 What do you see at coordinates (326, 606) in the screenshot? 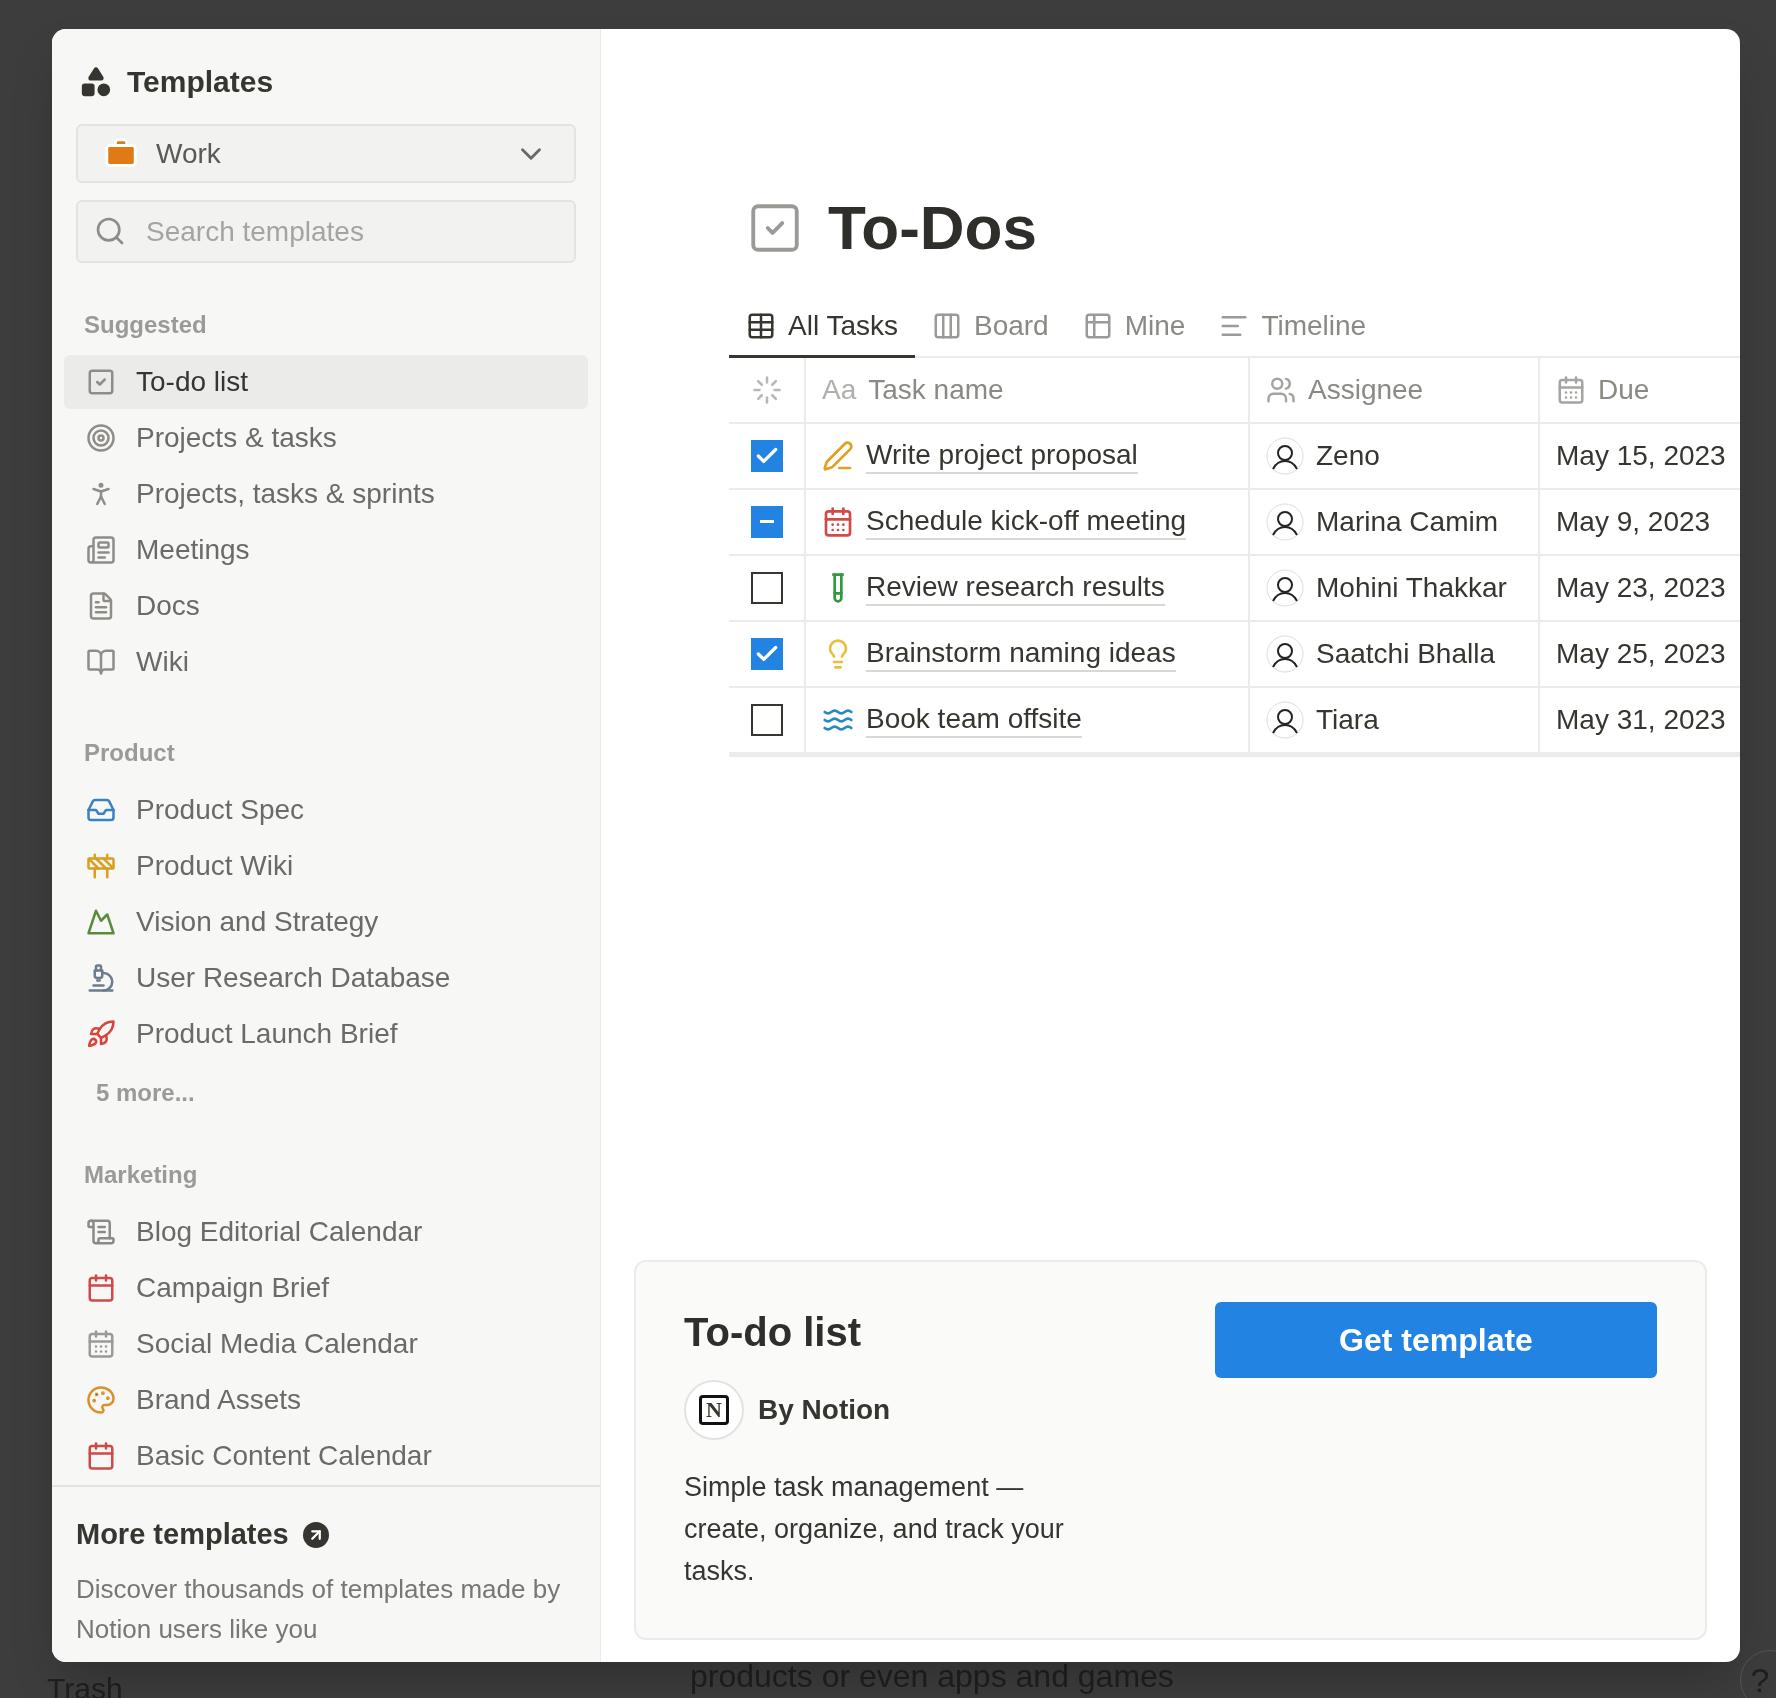
I see `template-item: Docs` at bounding box center [326, 606].